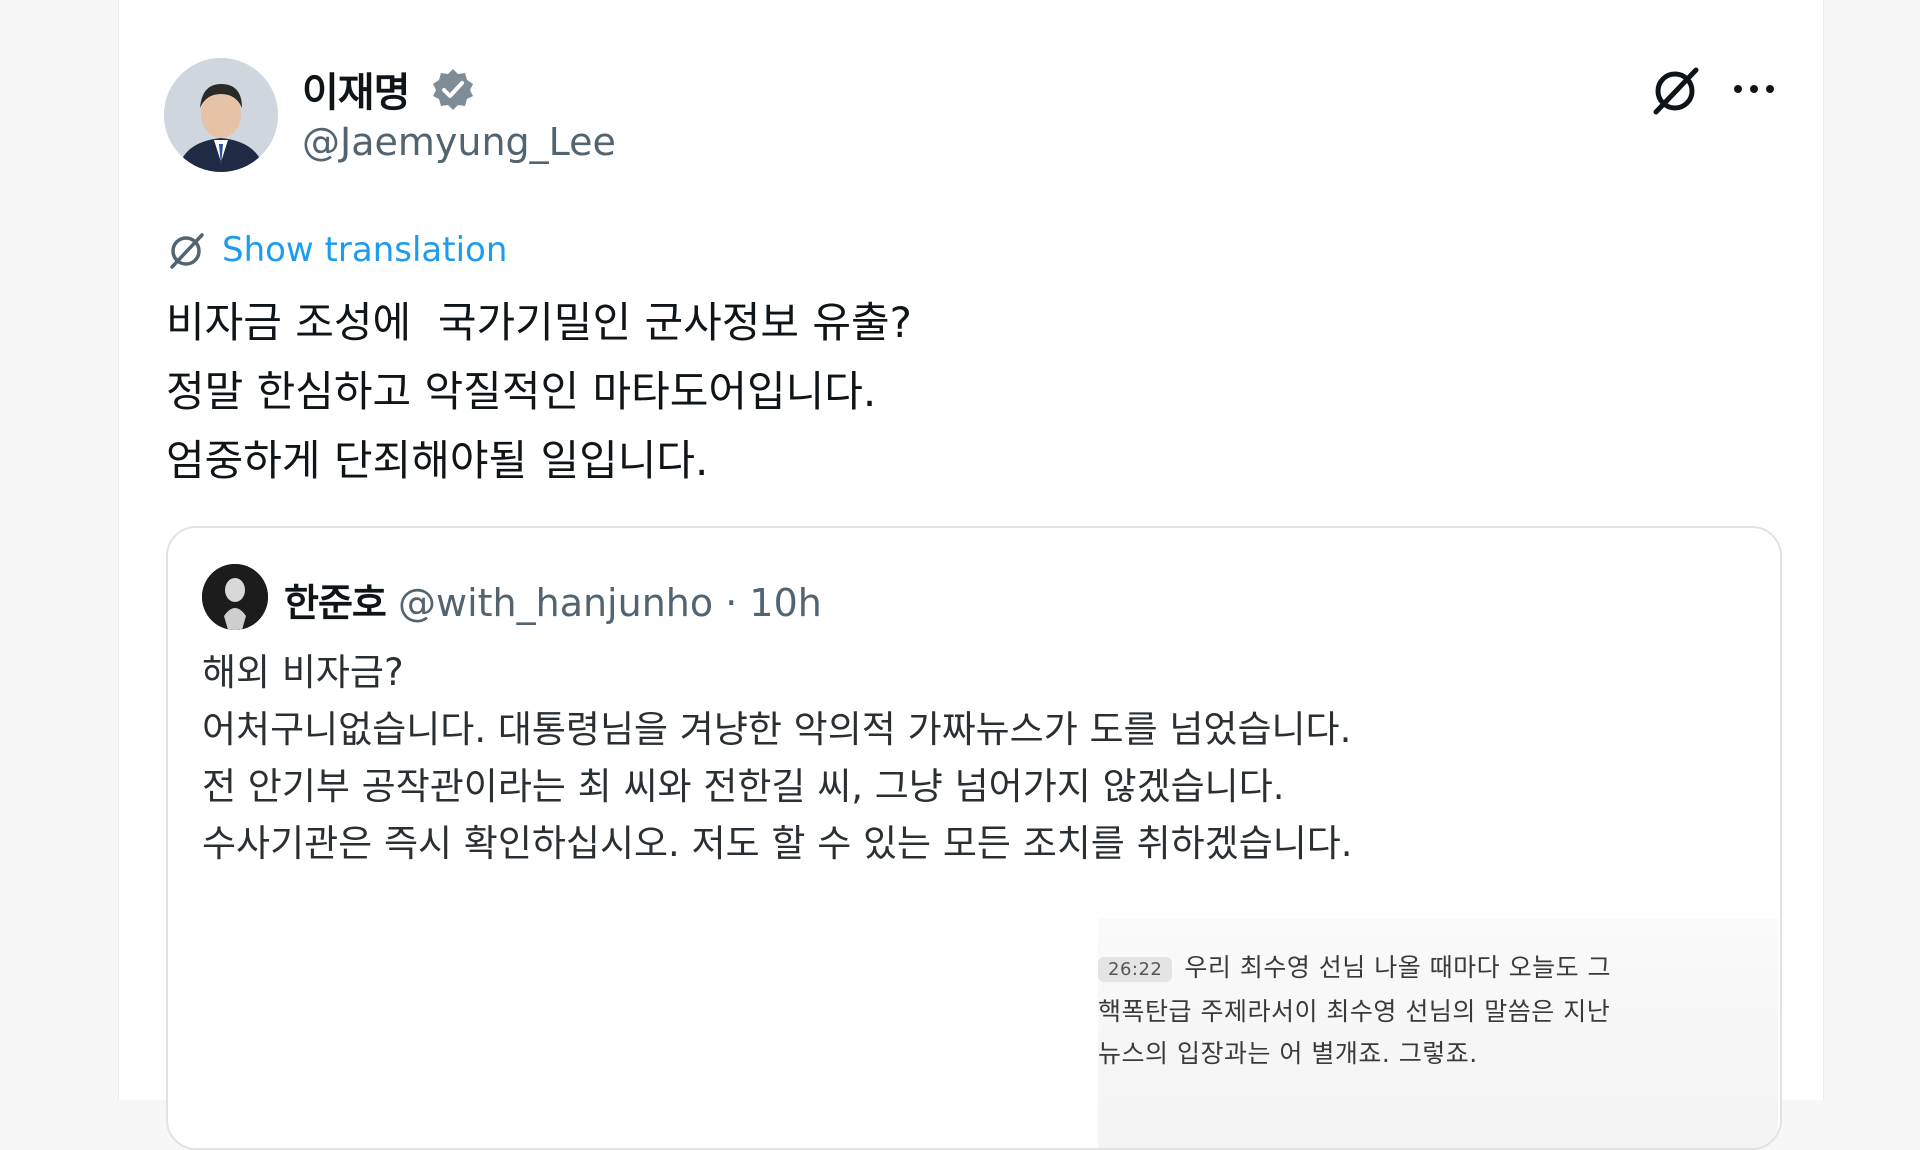 Image resolution: width=1920 pixels, height=1150 pixels. I want to click on post-text-line: 정말 한심하고 악질적인 마타도어입니다., so click(521, 391).